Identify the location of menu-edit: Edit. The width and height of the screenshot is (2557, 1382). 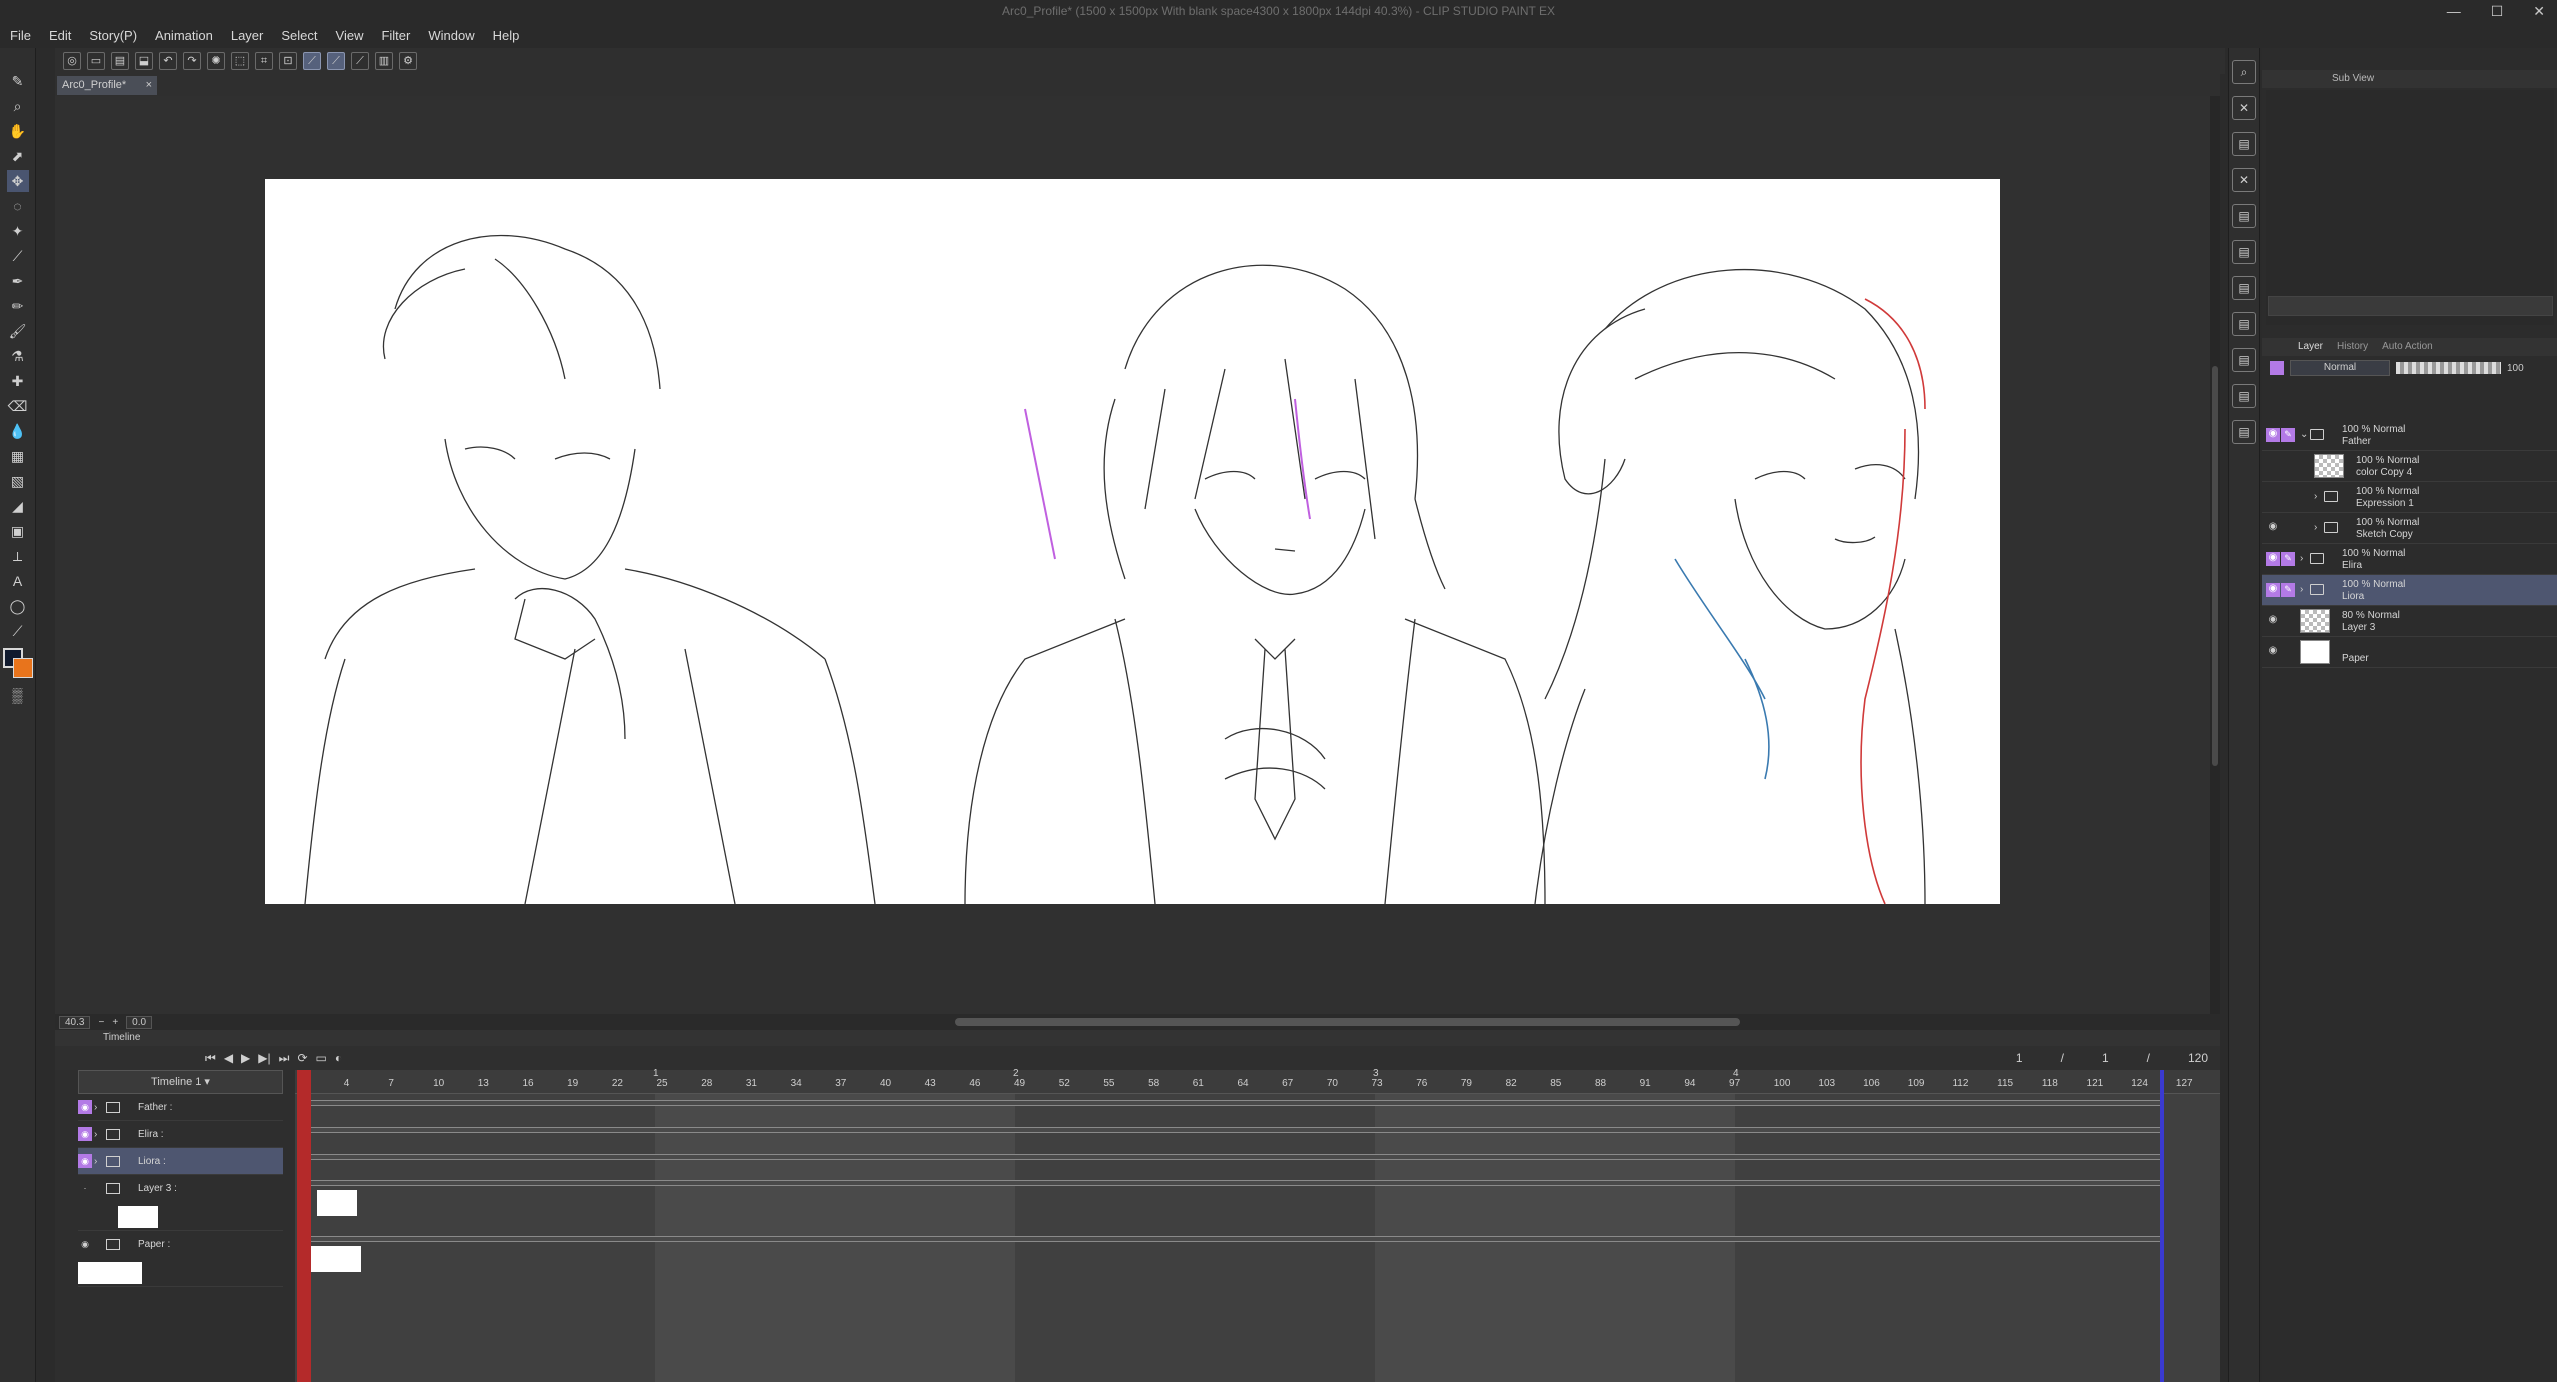
(60, 35).